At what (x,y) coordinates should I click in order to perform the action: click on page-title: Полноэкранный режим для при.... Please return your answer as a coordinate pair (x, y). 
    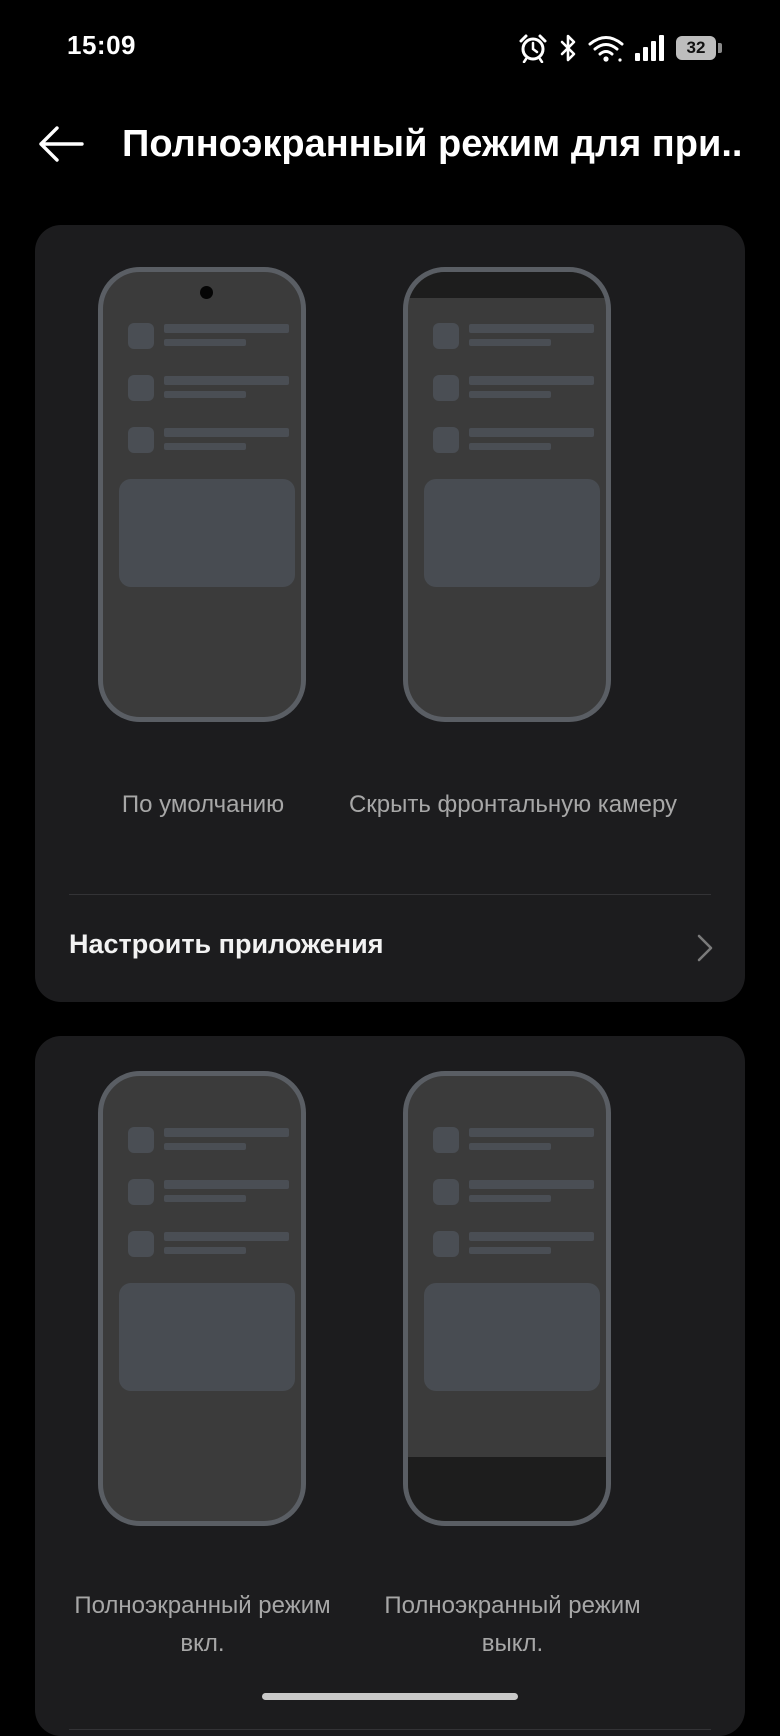
    Looking at the image, I should click on (432, 144).